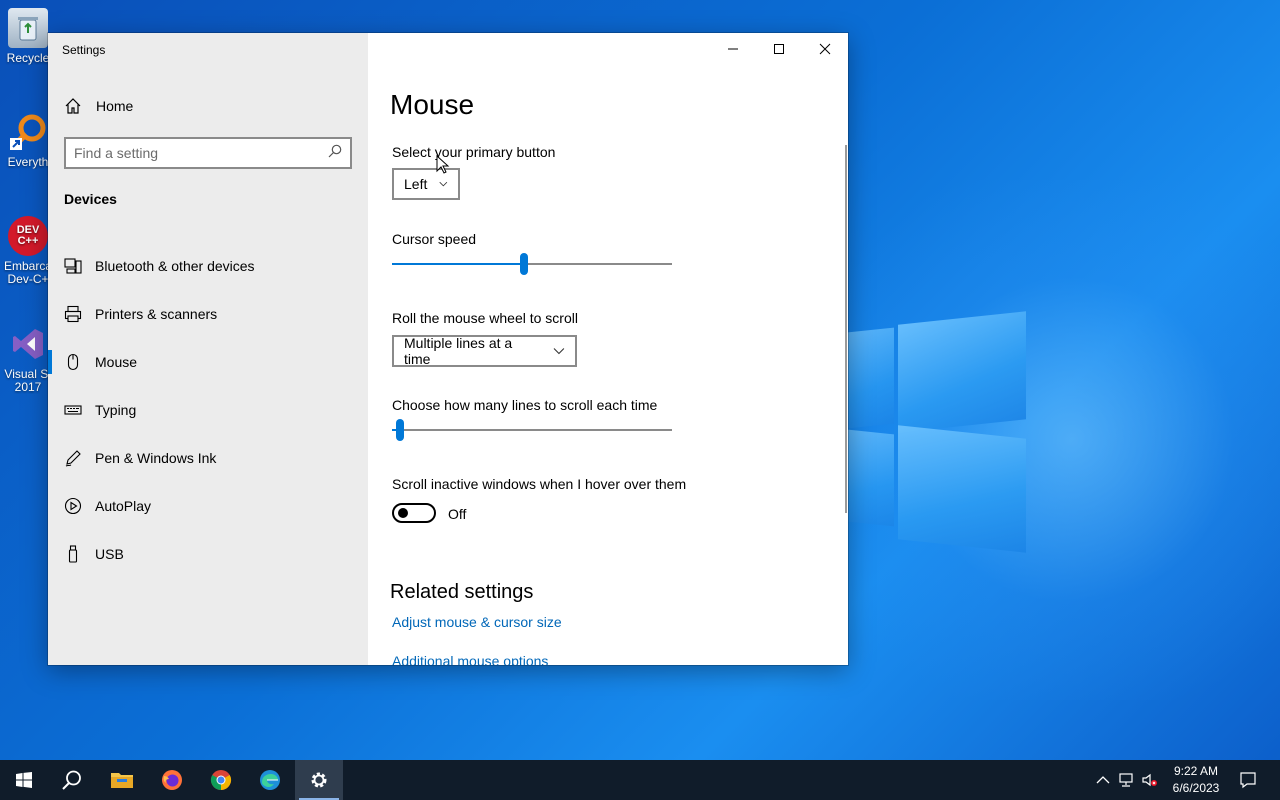 This screenshot has height=800, width=1280. What do you see at coordinates (73, 266) in the screenshot?
I see `bluetooth-devices-icon` at bounding box center [73, 266].